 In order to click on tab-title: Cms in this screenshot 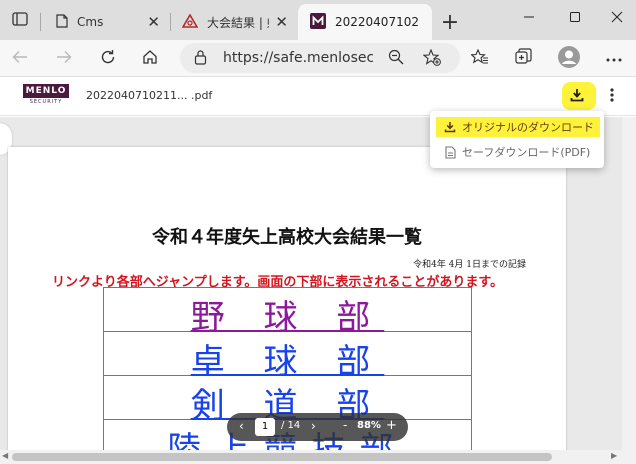, I will do `click(90, 22)`.